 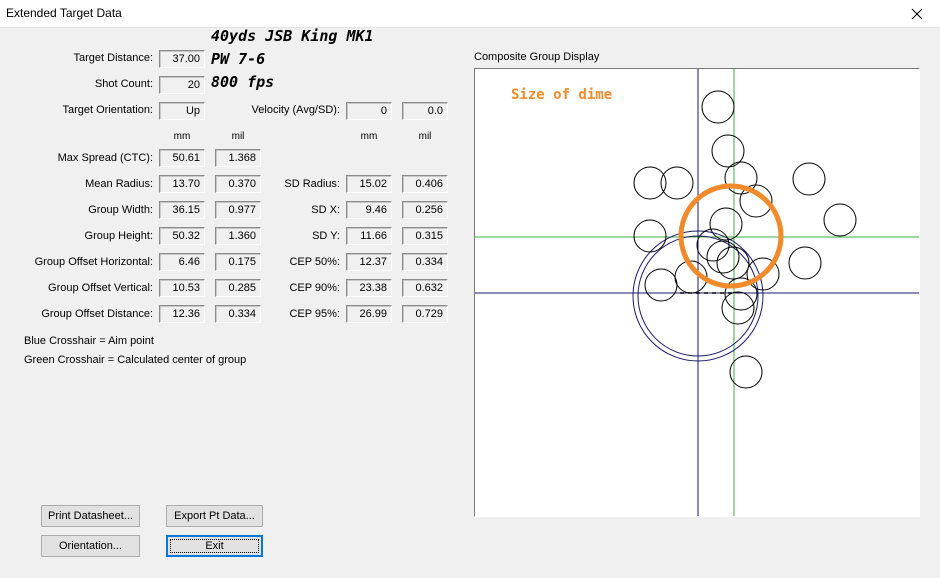 I want to click on group-width-mm: 36.15, so click(x=182, y=210).